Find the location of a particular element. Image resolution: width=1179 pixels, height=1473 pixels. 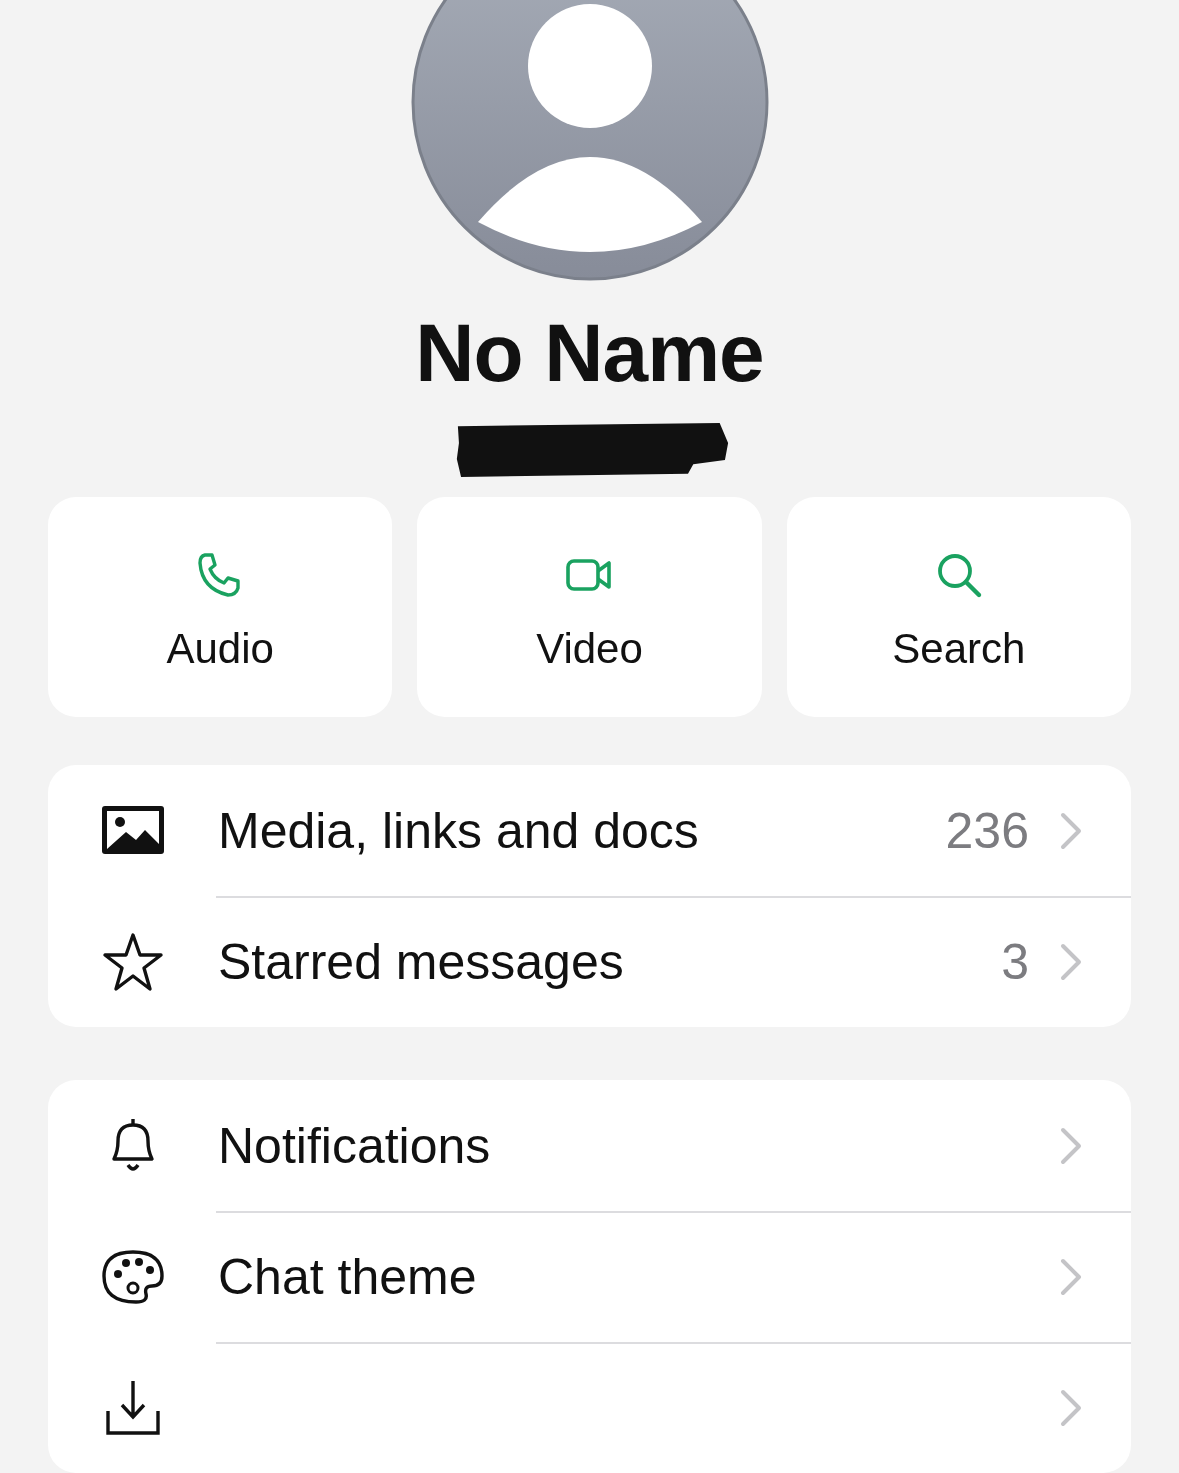

row-value: 3 is located at coordinates (1015, 961).